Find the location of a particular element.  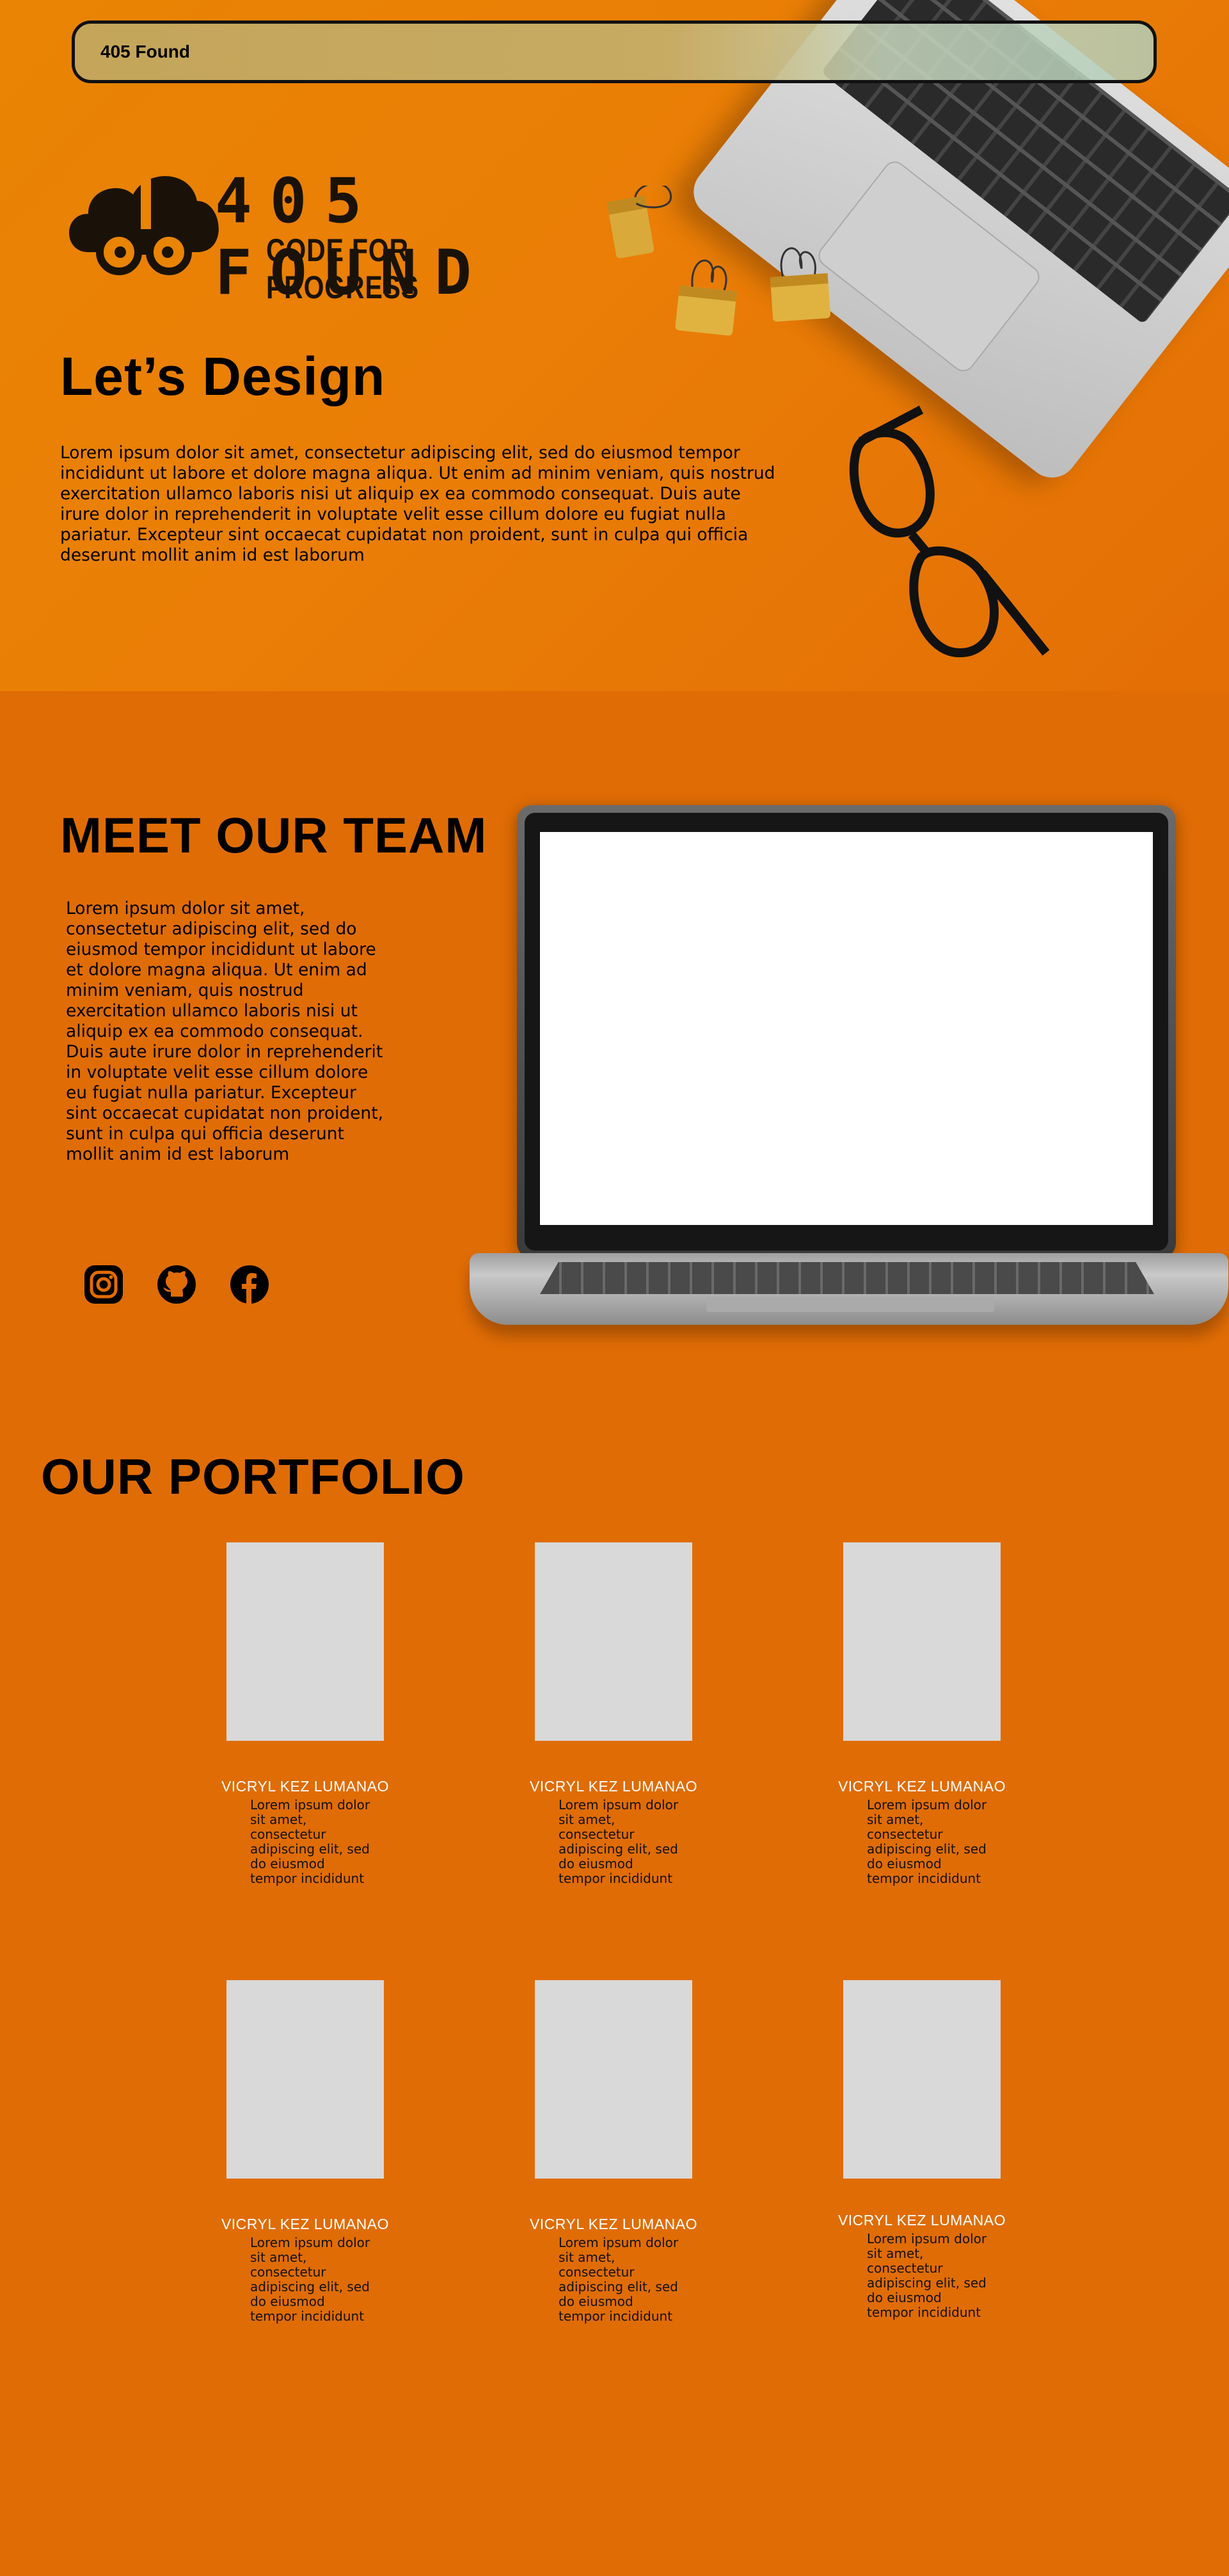

laptop-screen is located at coordinates (846, 1028).